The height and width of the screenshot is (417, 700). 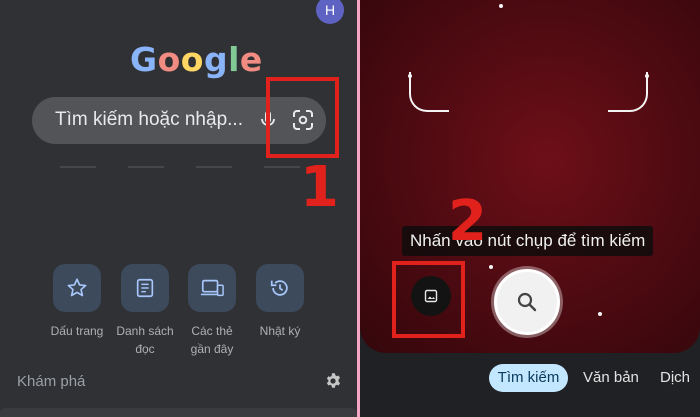 I want to click on tab-text: Văn bản, so click(x=611, y=378).